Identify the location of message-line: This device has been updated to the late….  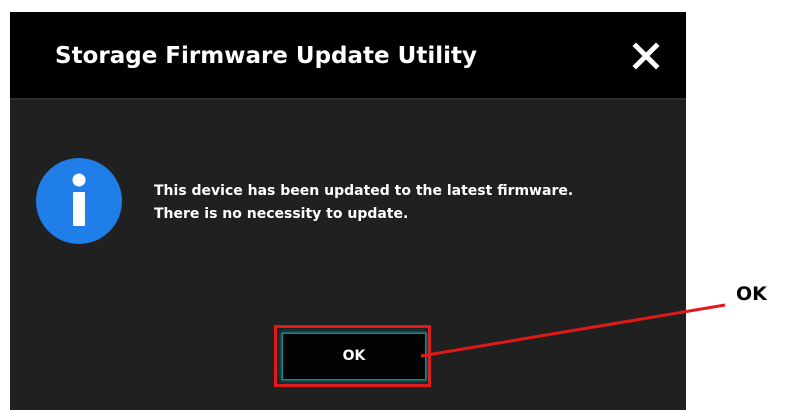
(364, 191).